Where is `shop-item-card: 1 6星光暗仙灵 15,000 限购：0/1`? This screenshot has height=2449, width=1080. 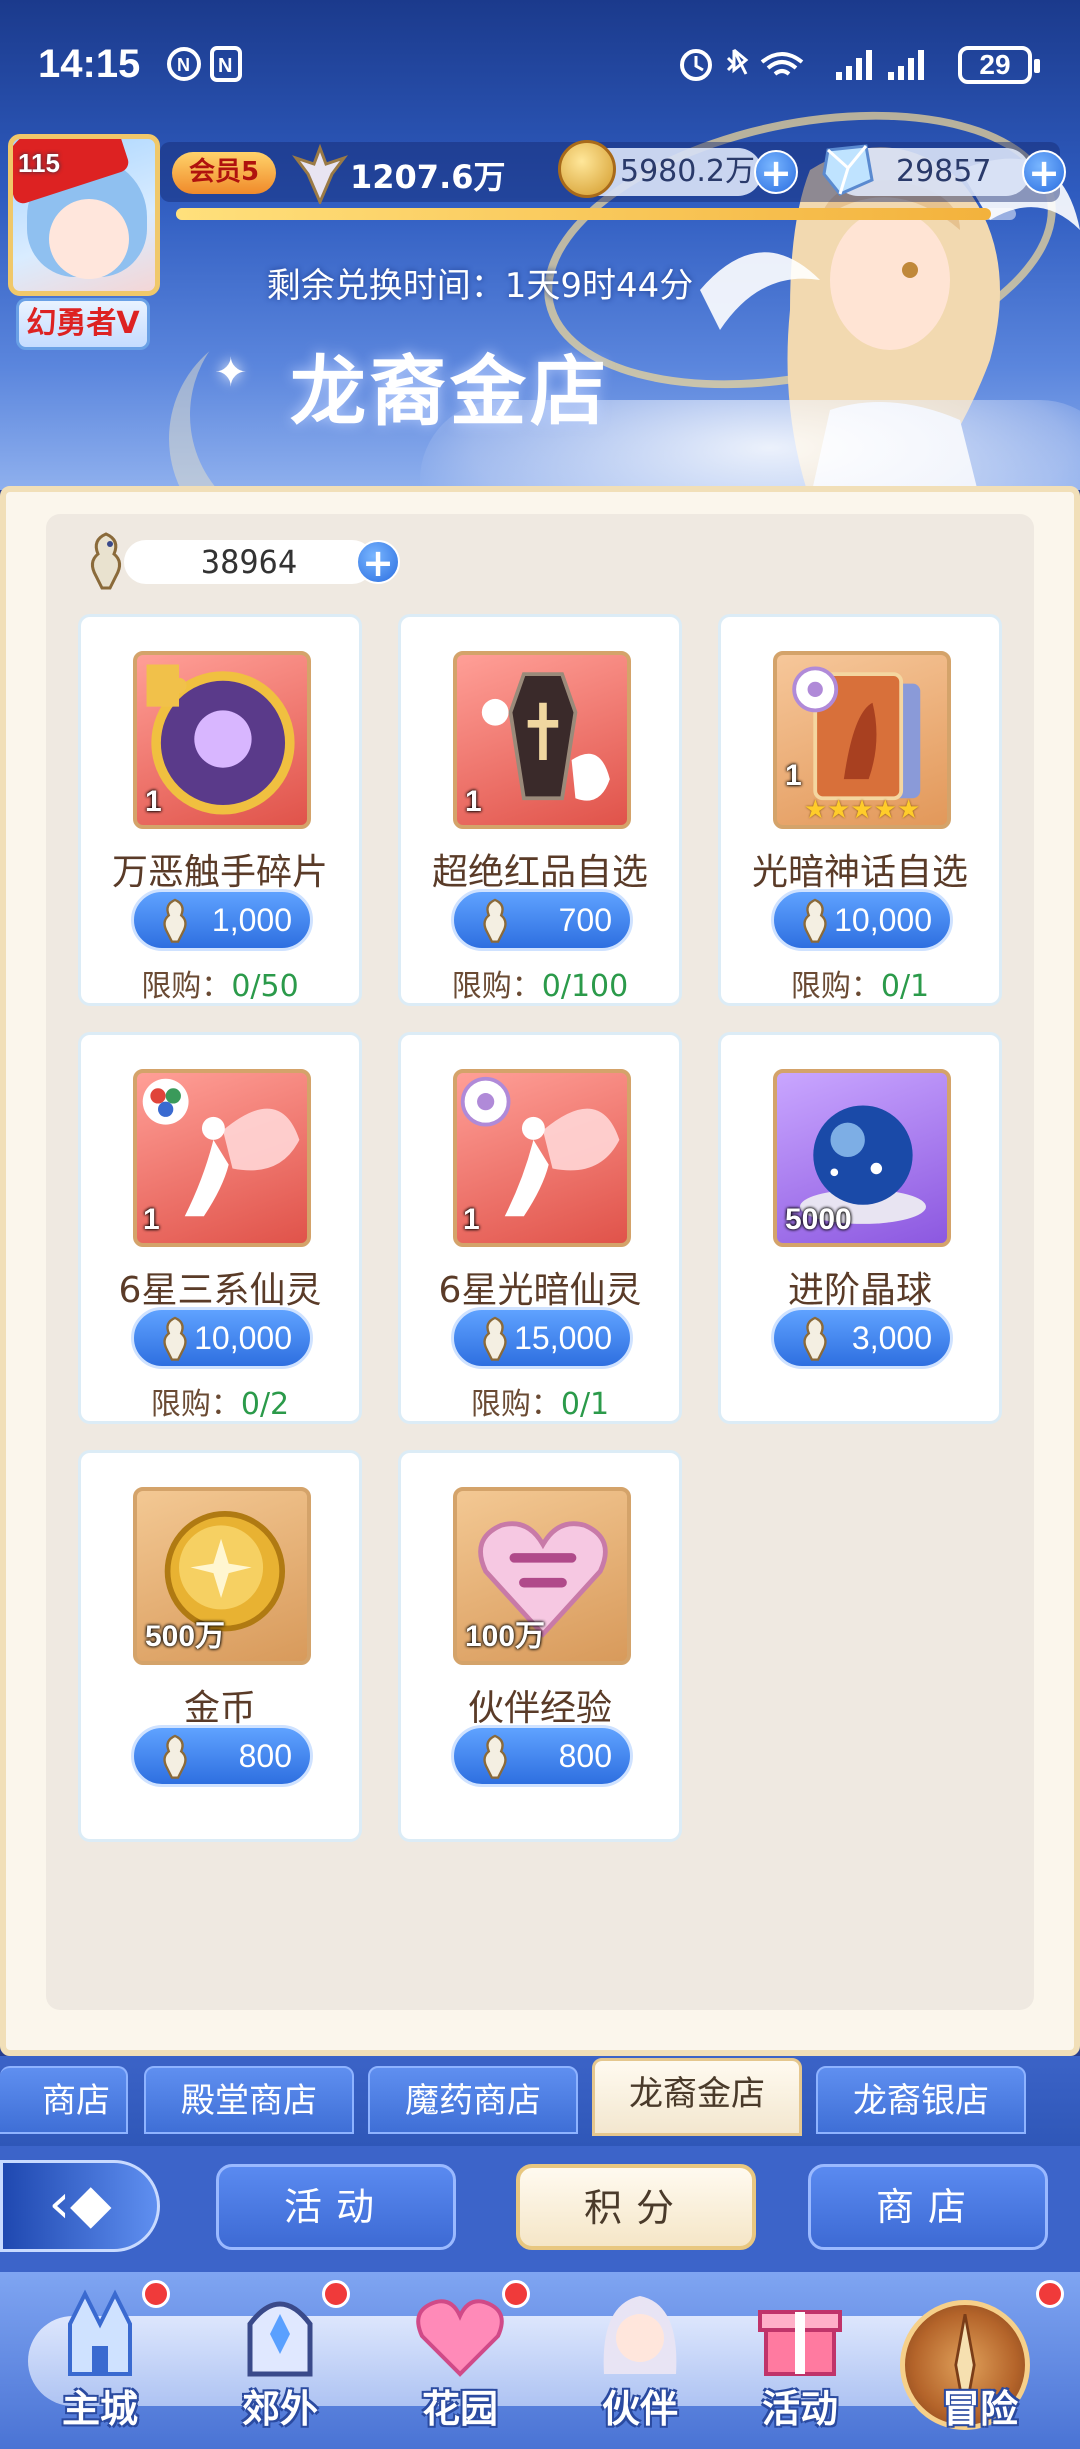
shop-item-card: 1 6星光暗仙灵 15,000 限购：0/1 is located at coordinates (540, 1228).